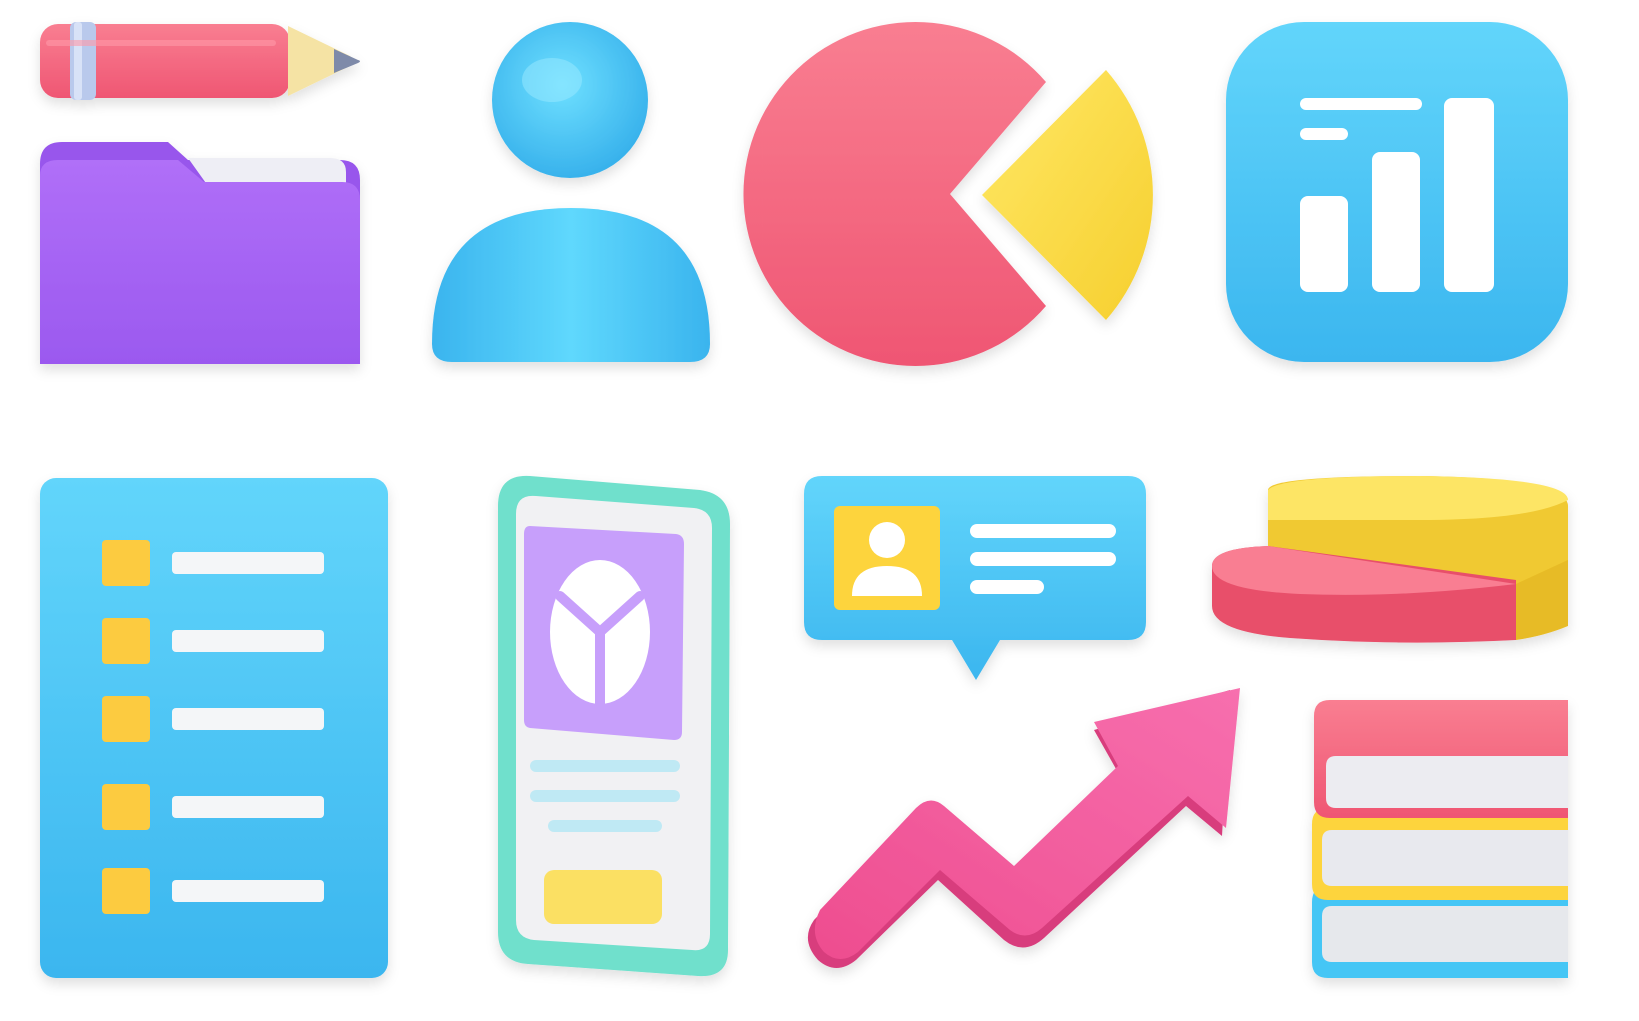 This screenshot has width=1639, height=1021. I want to click on smartphone-report-icon, so click(614, 726).